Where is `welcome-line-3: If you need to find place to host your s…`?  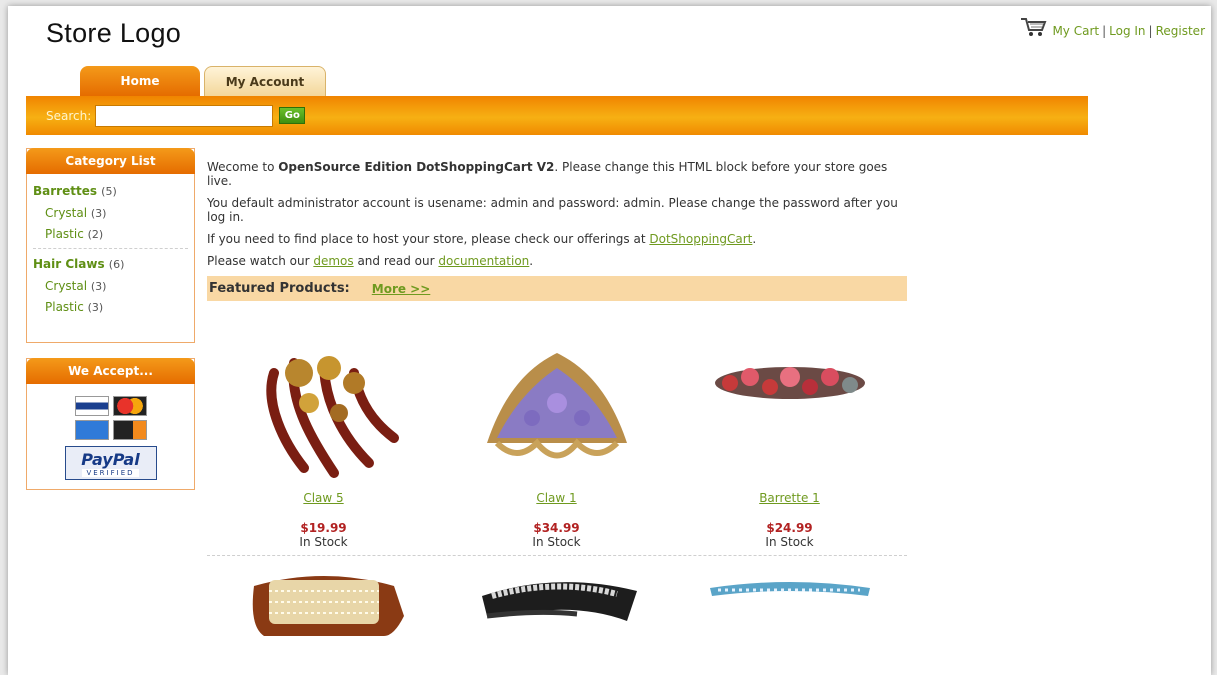
welcome-line-3: If you need to find place to host your s… is located at coordinates (482, 239).